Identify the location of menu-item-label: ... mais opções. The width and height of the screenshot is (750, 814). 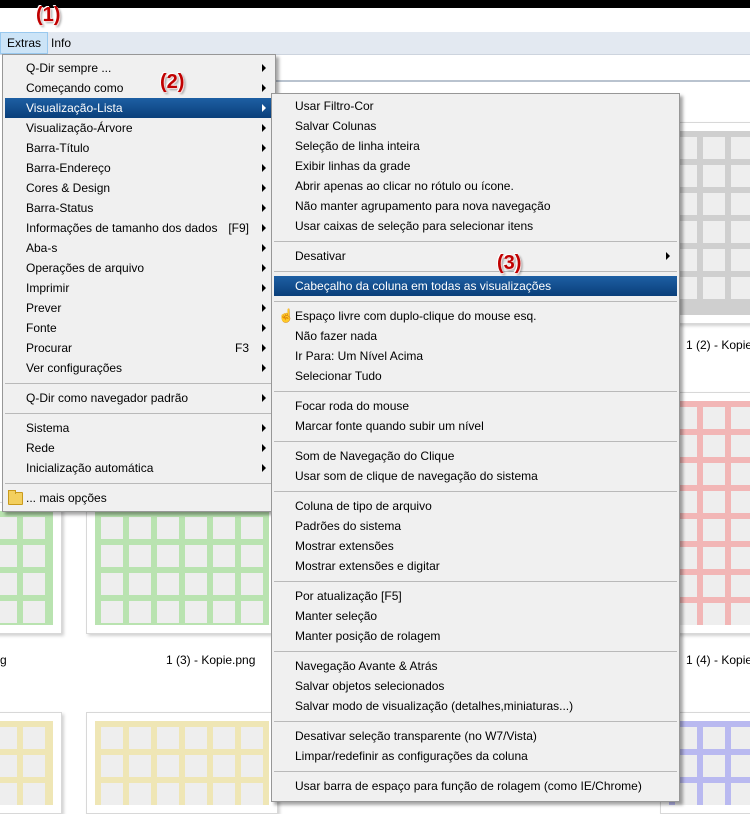
(66, 498).